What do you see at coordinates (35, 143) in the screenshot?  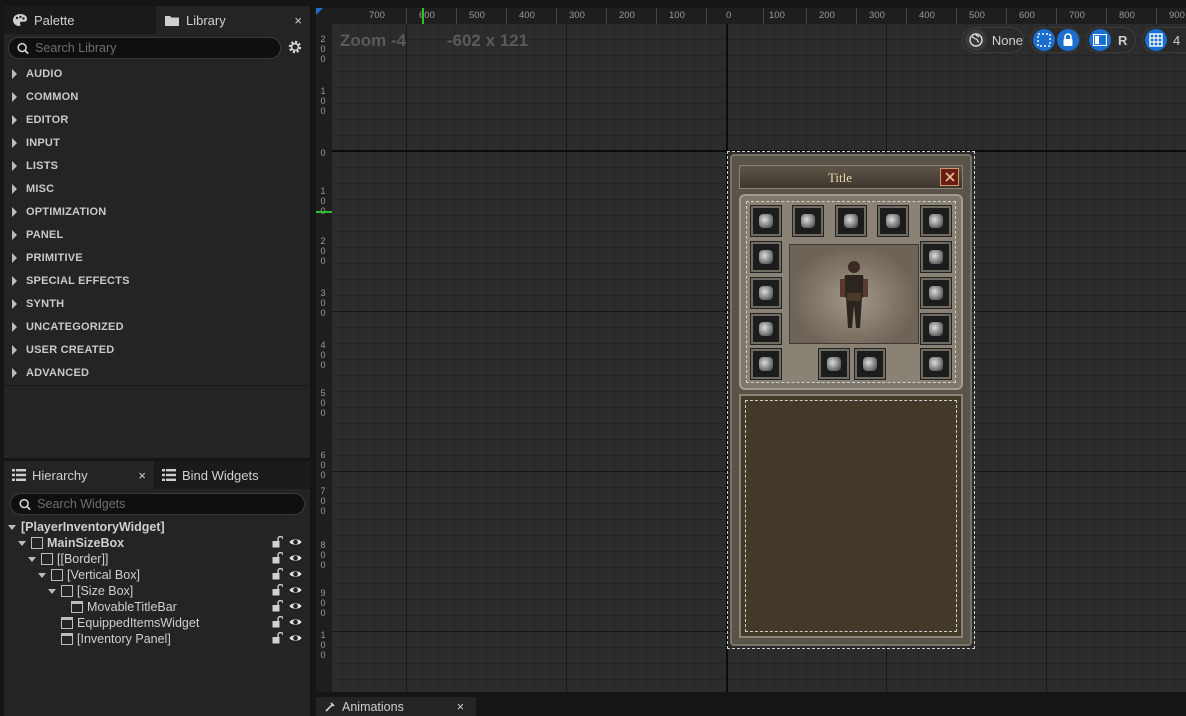 I see `category-input: INPUT` at bounding box center [35, 143].